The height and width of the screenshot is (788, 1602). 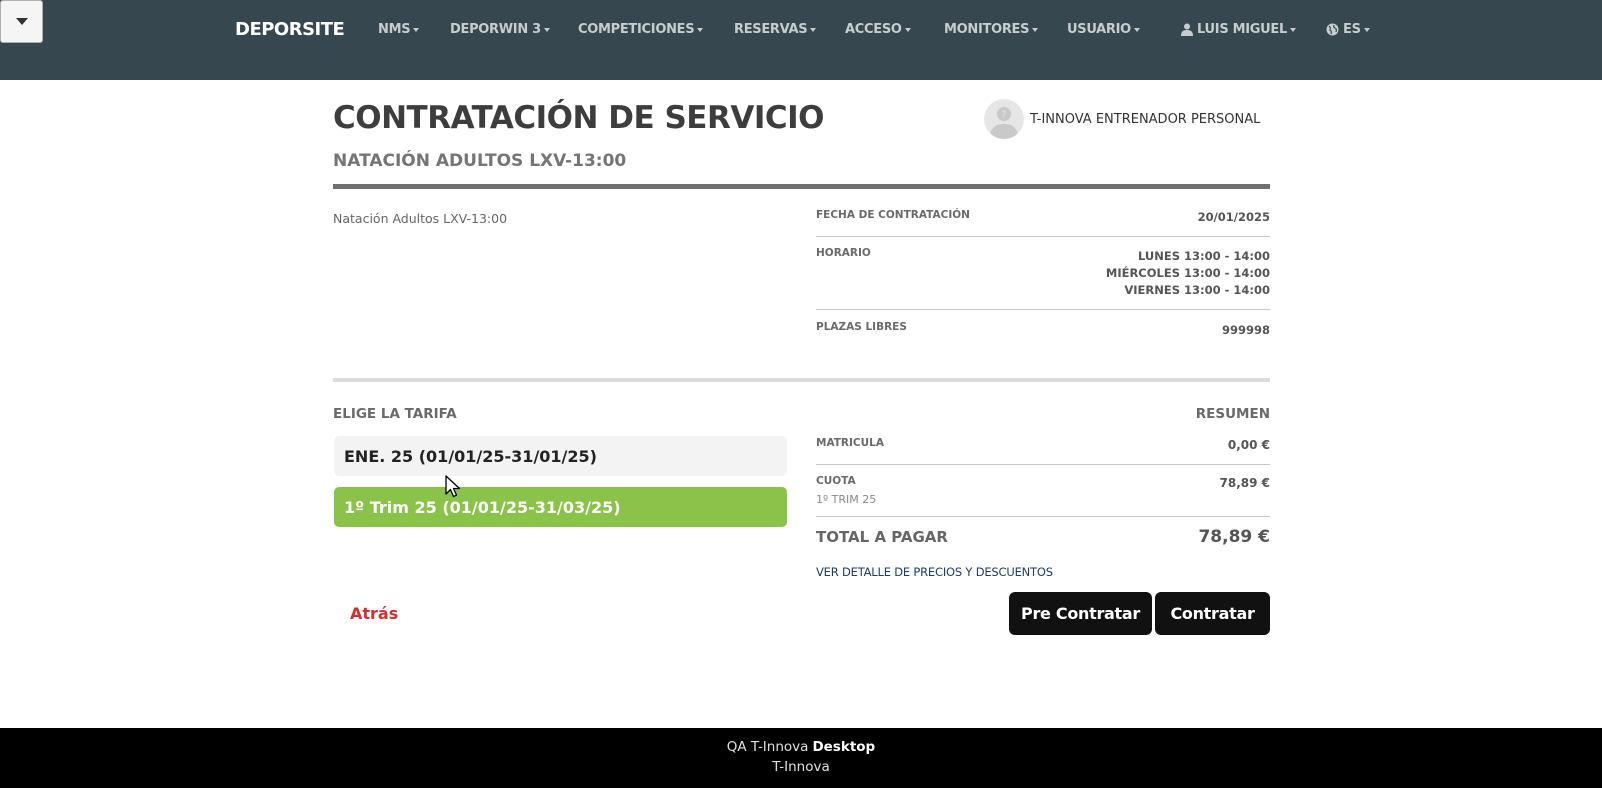 What do you see at coordinates (290, 29) in the screenshot?
I see `brand-logo: DEPORSITE` at bounding box center [290, 29].